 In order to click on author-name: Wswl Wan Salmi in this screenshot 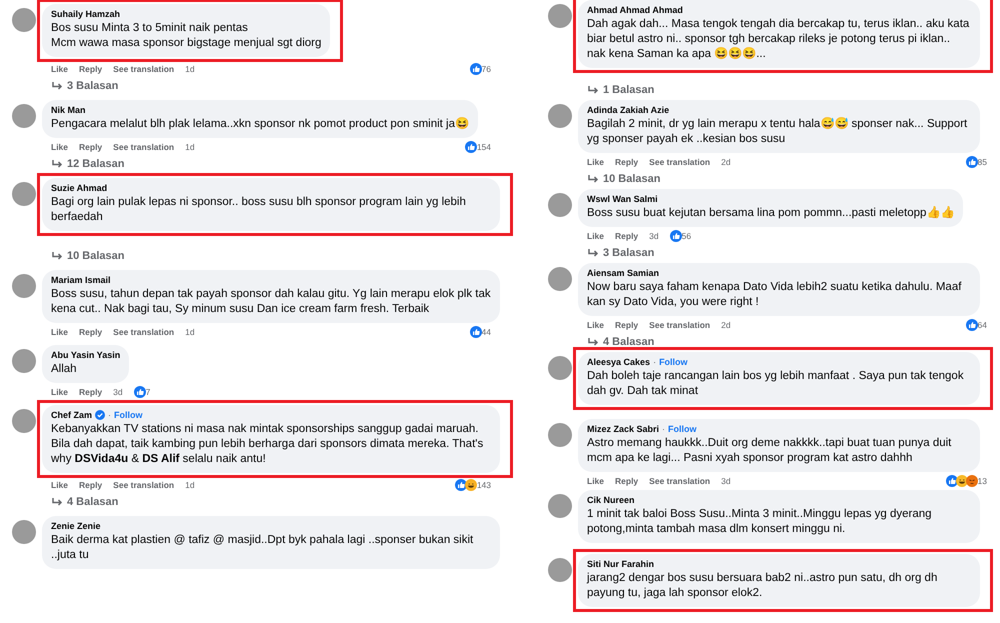, I will do `click(622, 199)`.